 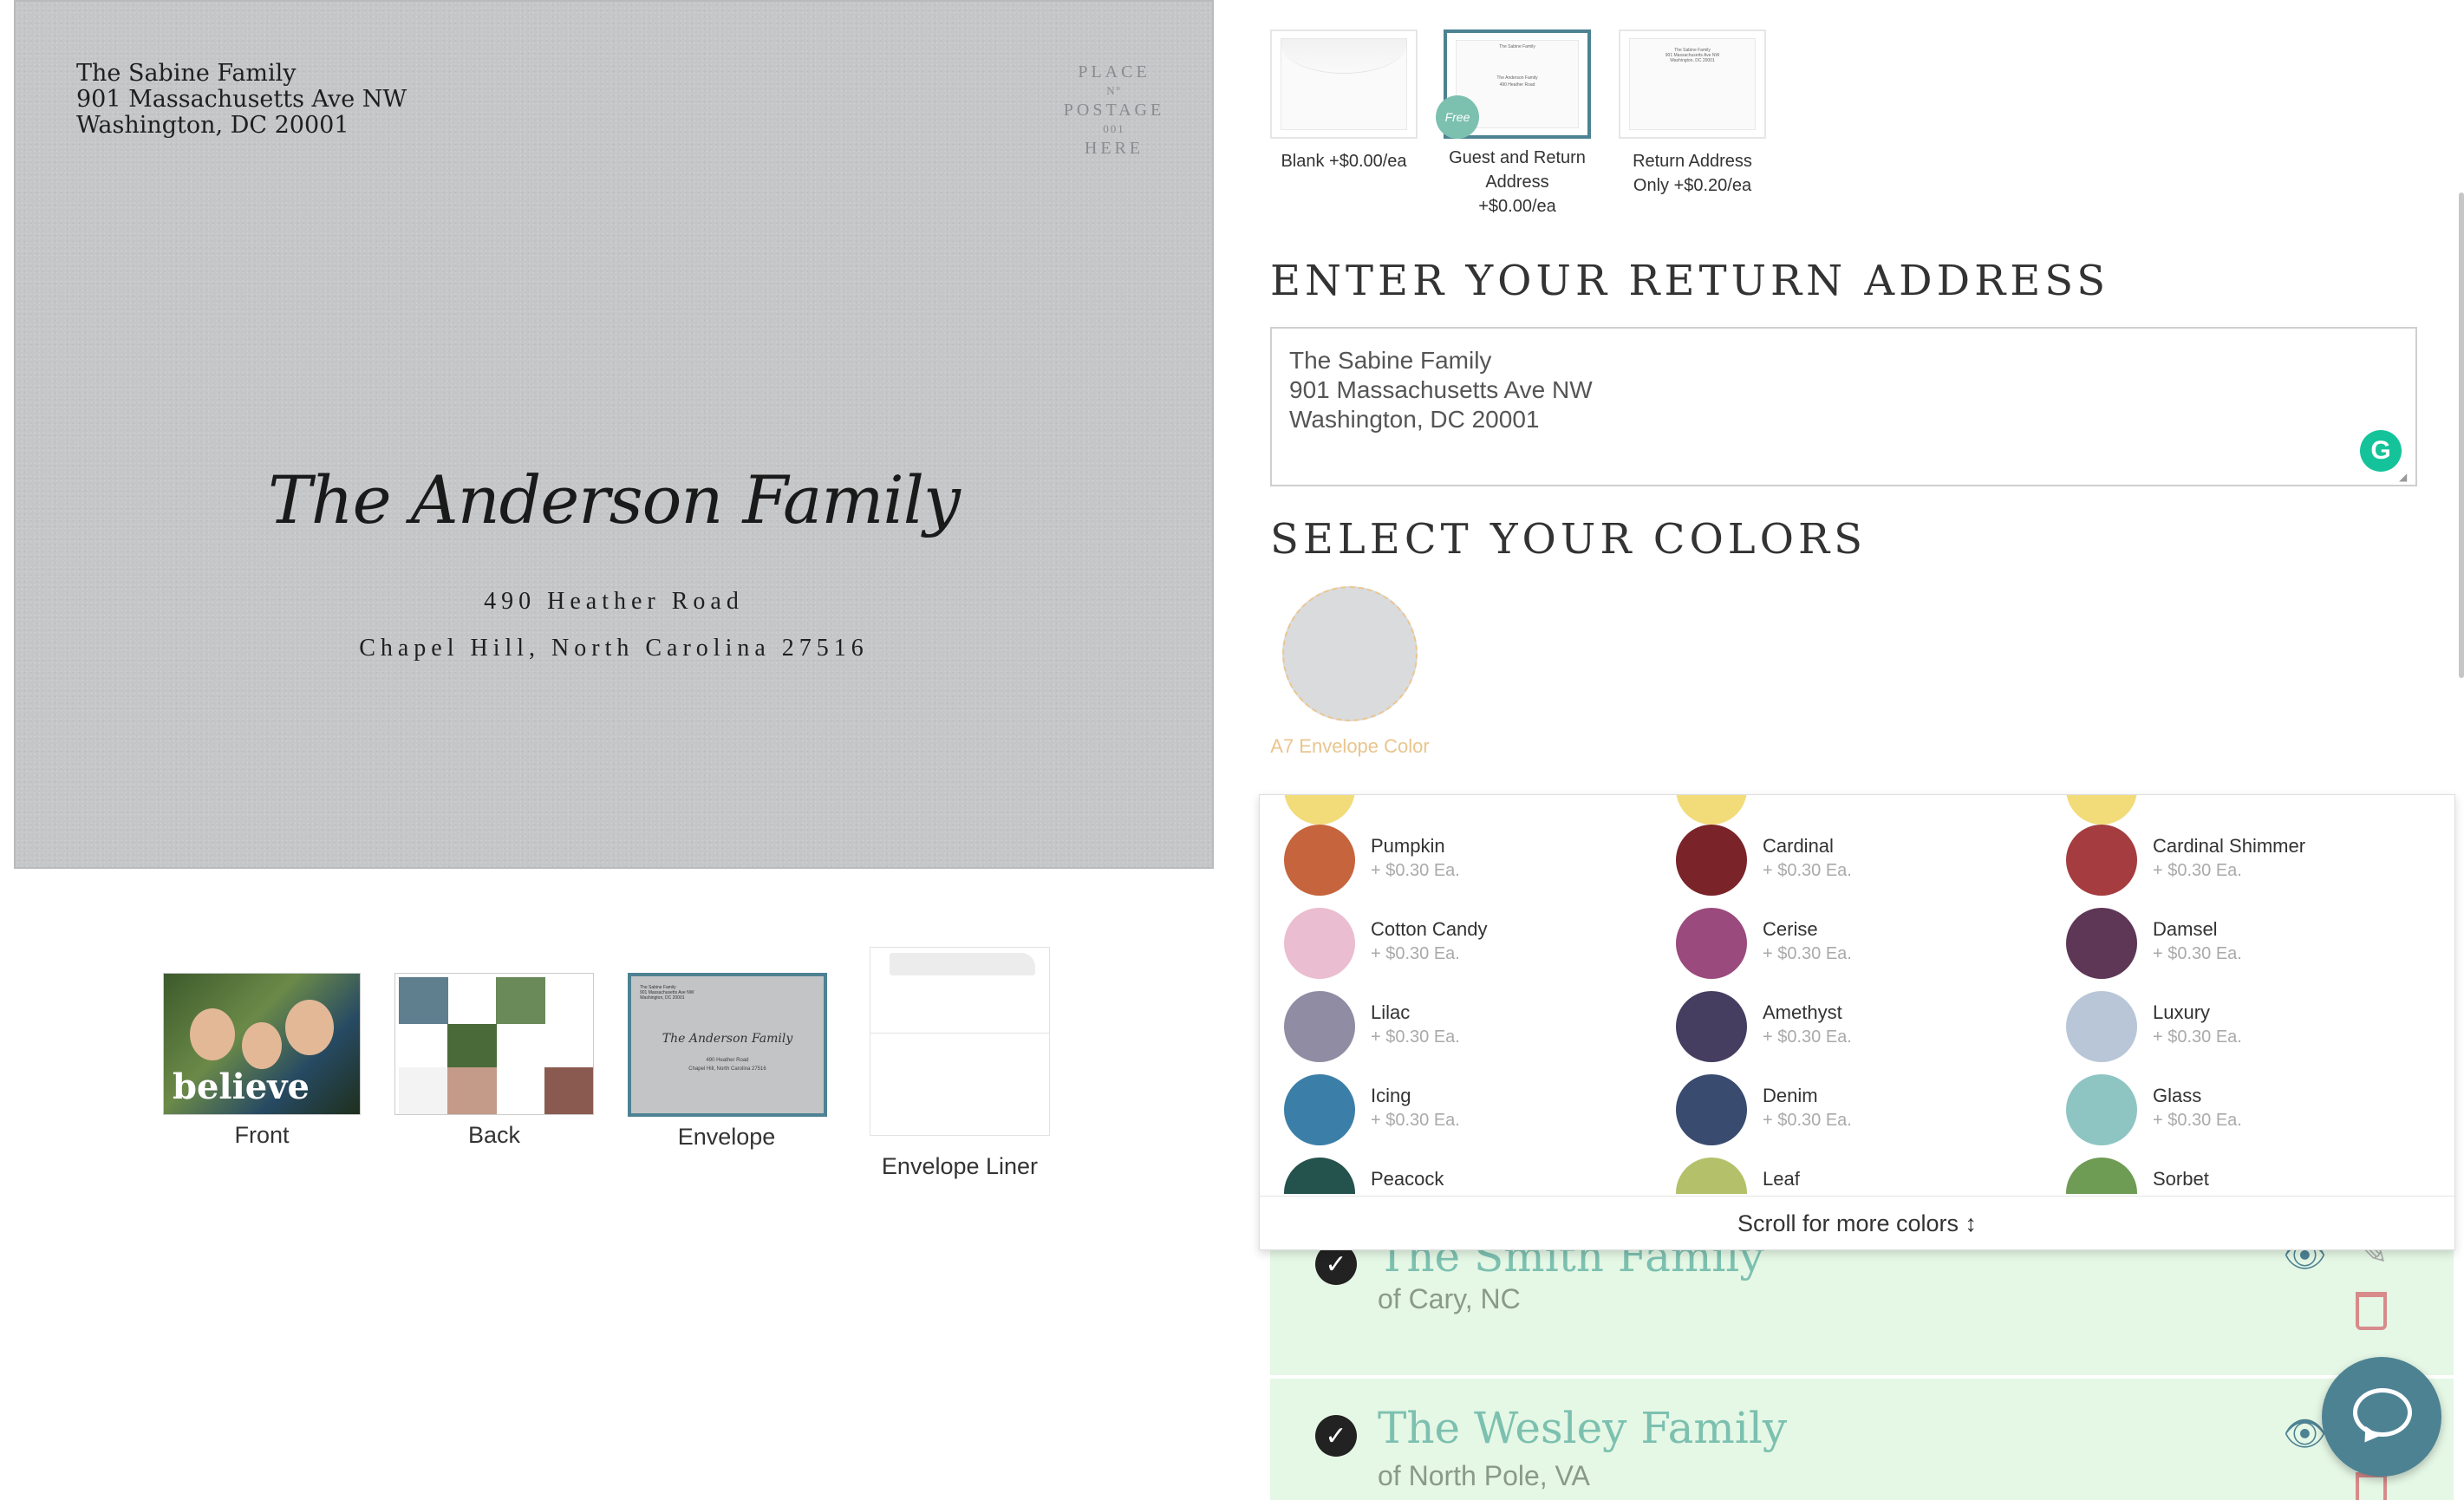 What do you see at coordinates (2248, 1113) in the screenshot?
I see `color-option-glass: Glass + $0.30 Ea.` at bounding box center [2248, 1113].